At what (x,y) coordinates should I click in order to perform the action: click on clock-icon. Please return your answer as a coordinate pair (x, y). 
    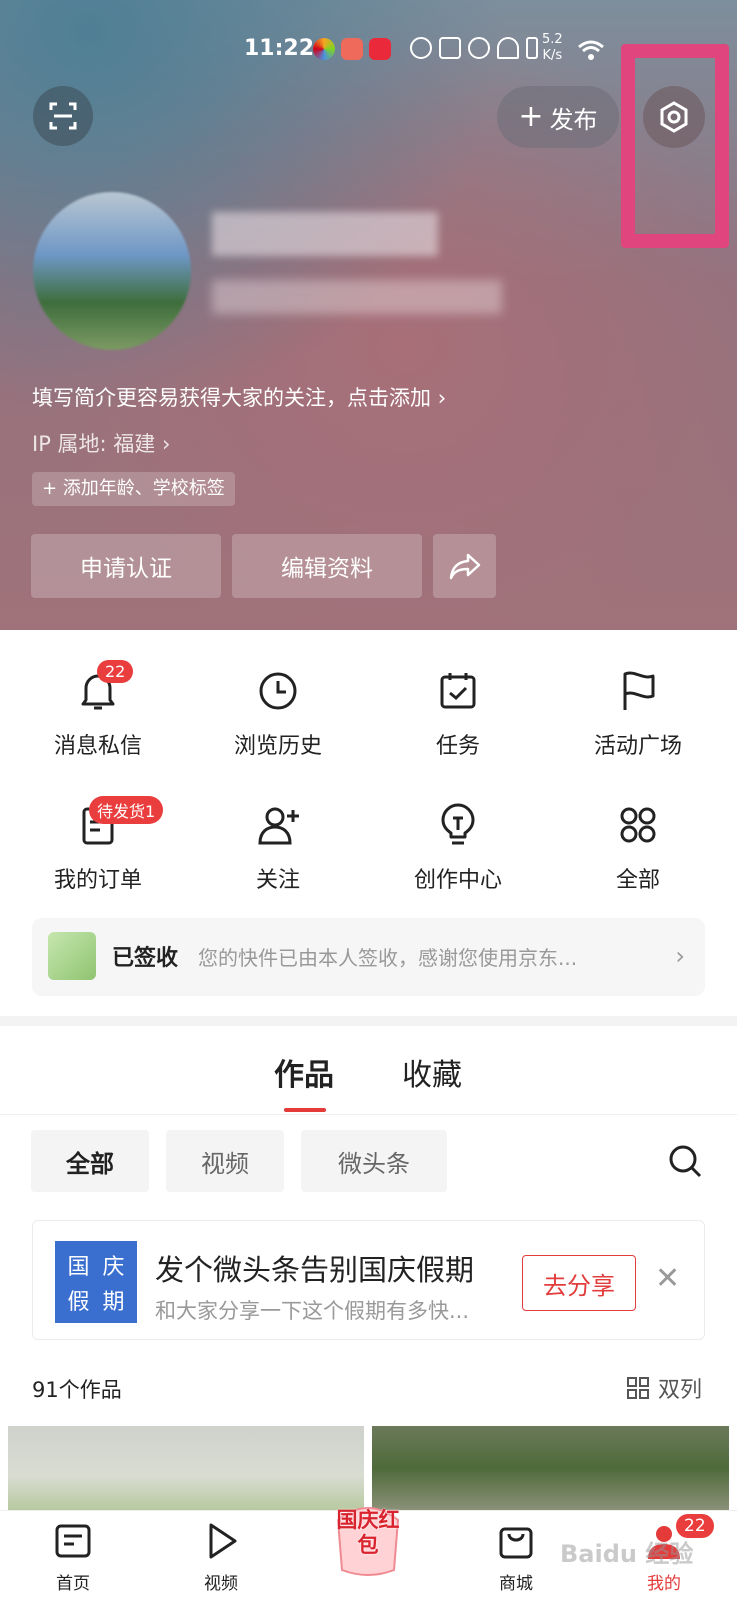
    Looking at the image, I should click on (278, 691).